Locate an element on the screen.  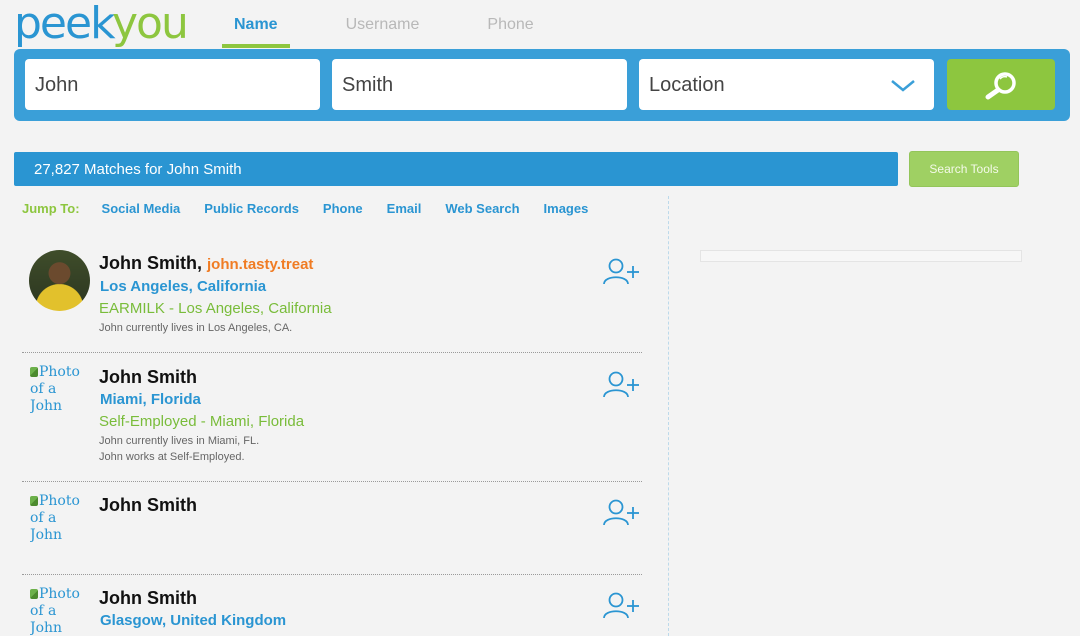
search-bar: John Smith Location is located at coordinates (542, 85).